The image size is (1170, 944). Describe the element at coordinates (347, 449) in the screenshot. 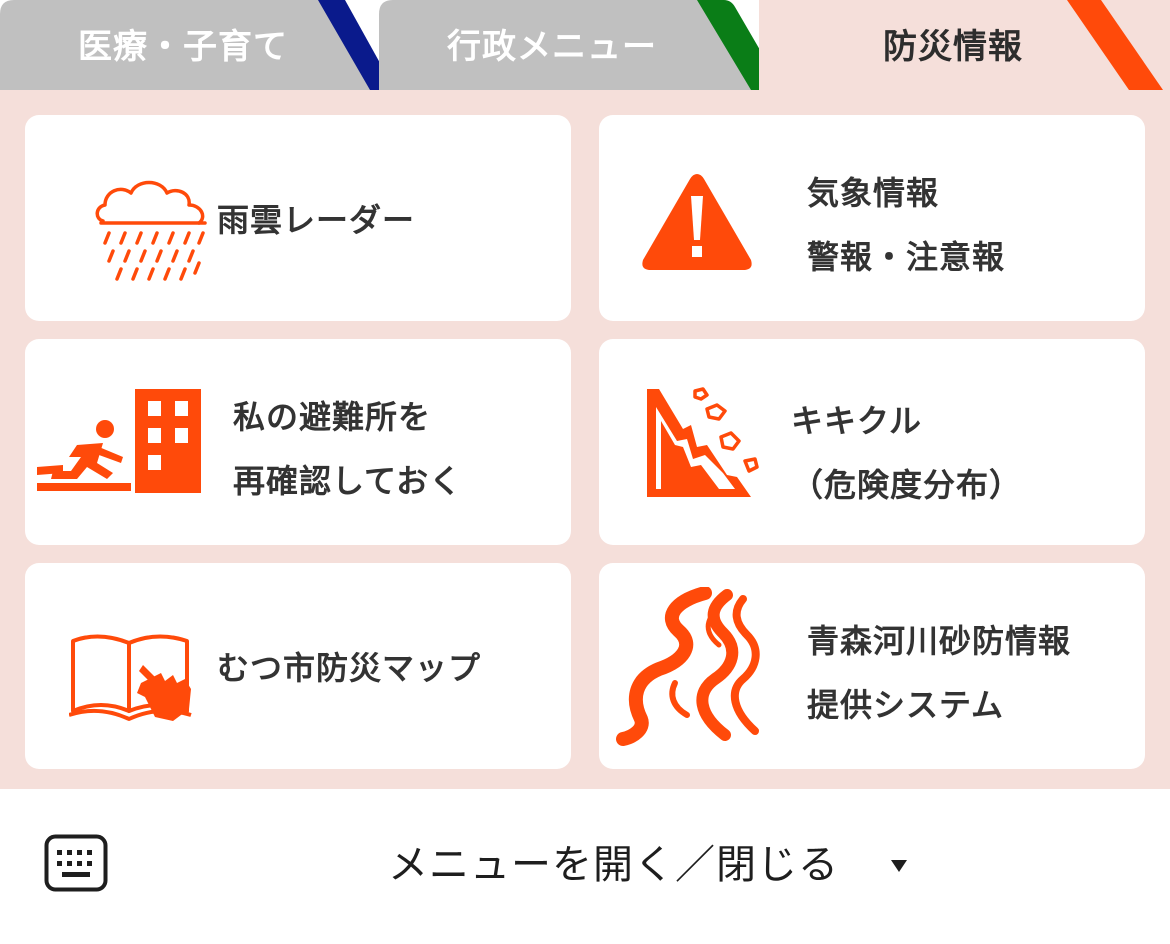

I see `evacuation-shelter-label: 私の避難所を 再確認しておく` at that location.